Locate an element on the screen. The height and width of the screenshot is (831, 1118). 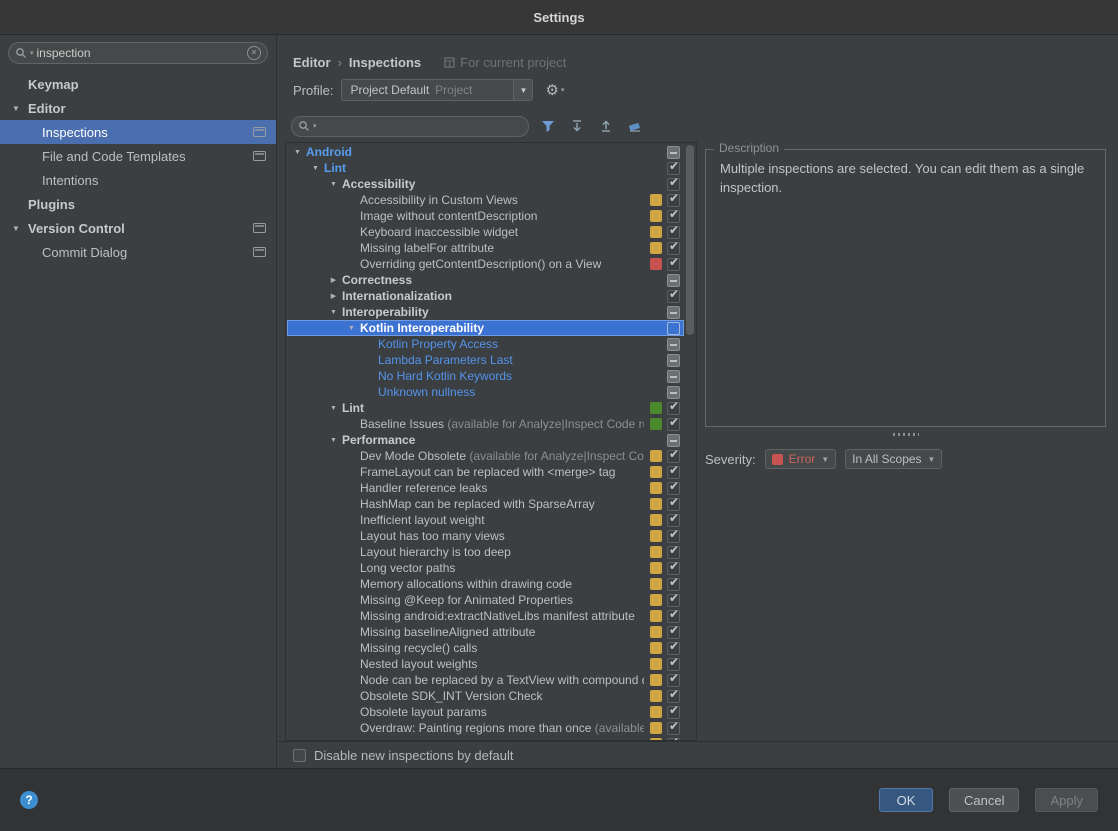
breadcrumb-parent: Editor is located at coordinates (312, 62).